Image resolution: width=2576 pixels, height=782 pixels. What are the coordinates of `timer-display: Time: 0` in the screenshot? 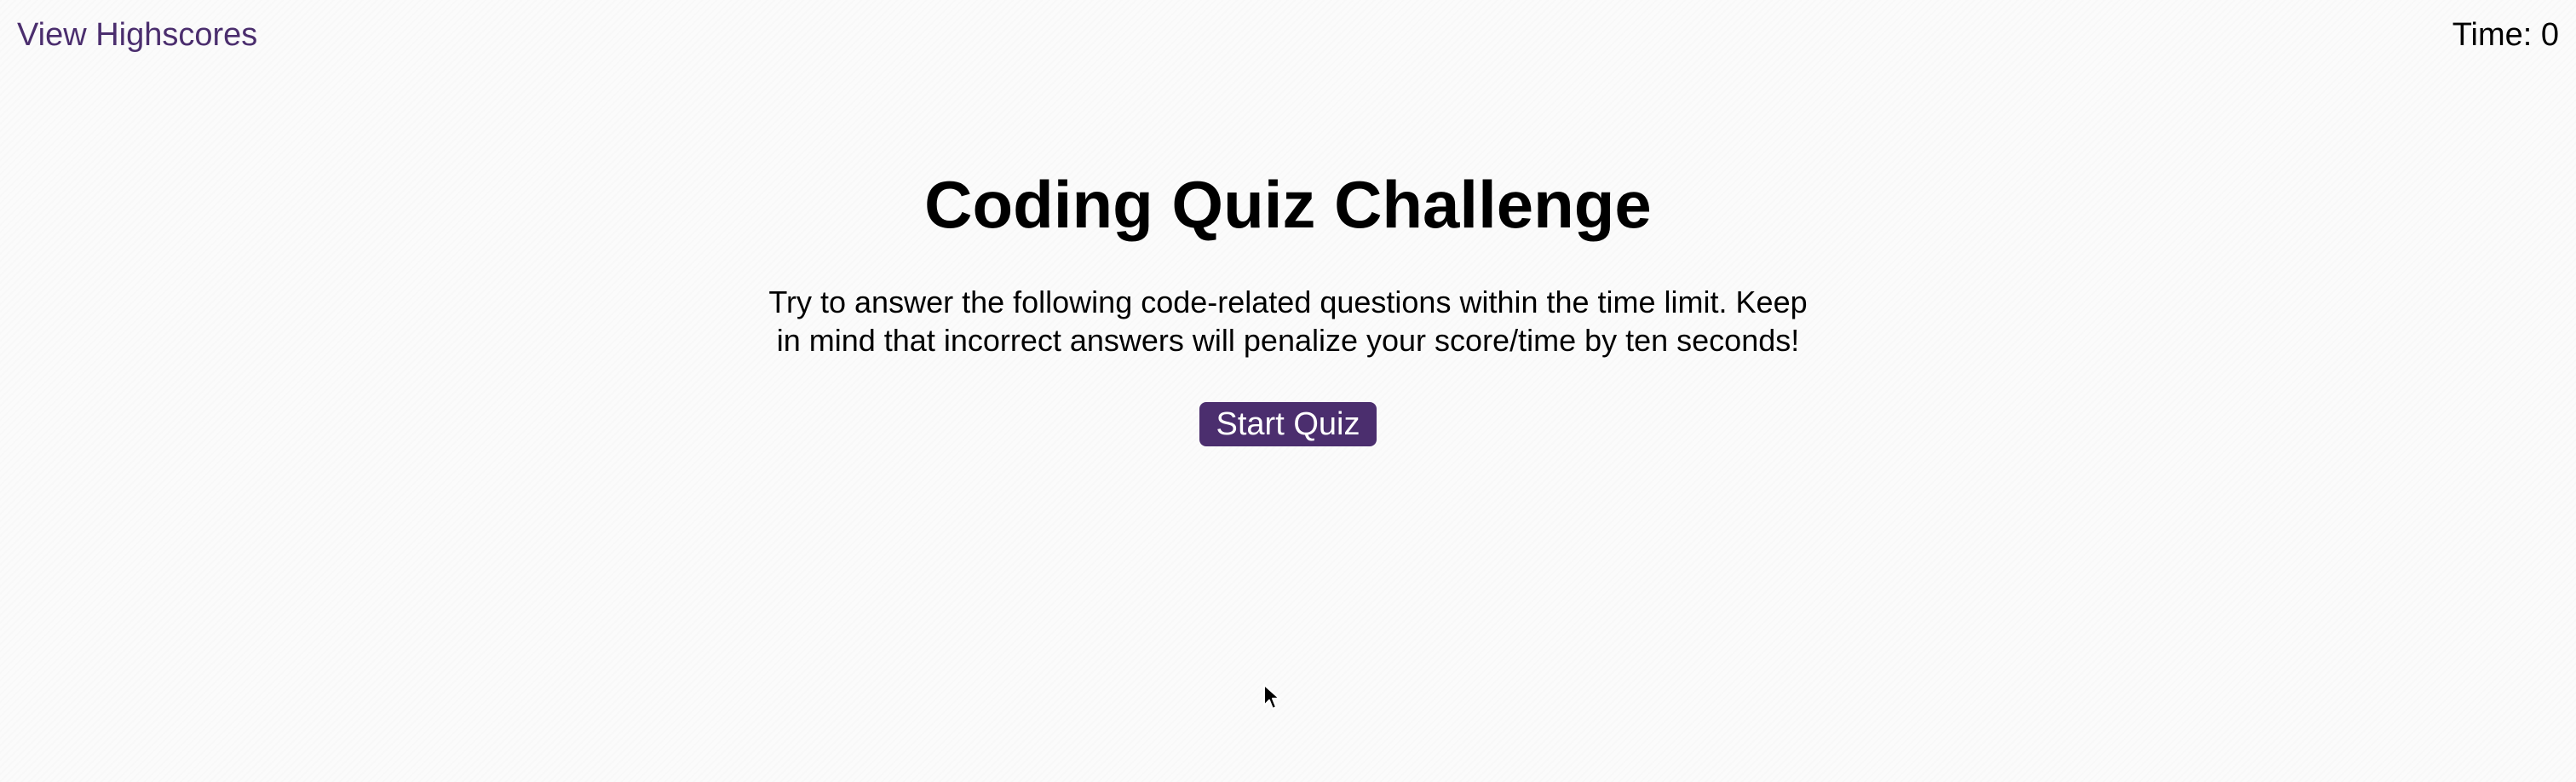 It's located at (2506, 35).